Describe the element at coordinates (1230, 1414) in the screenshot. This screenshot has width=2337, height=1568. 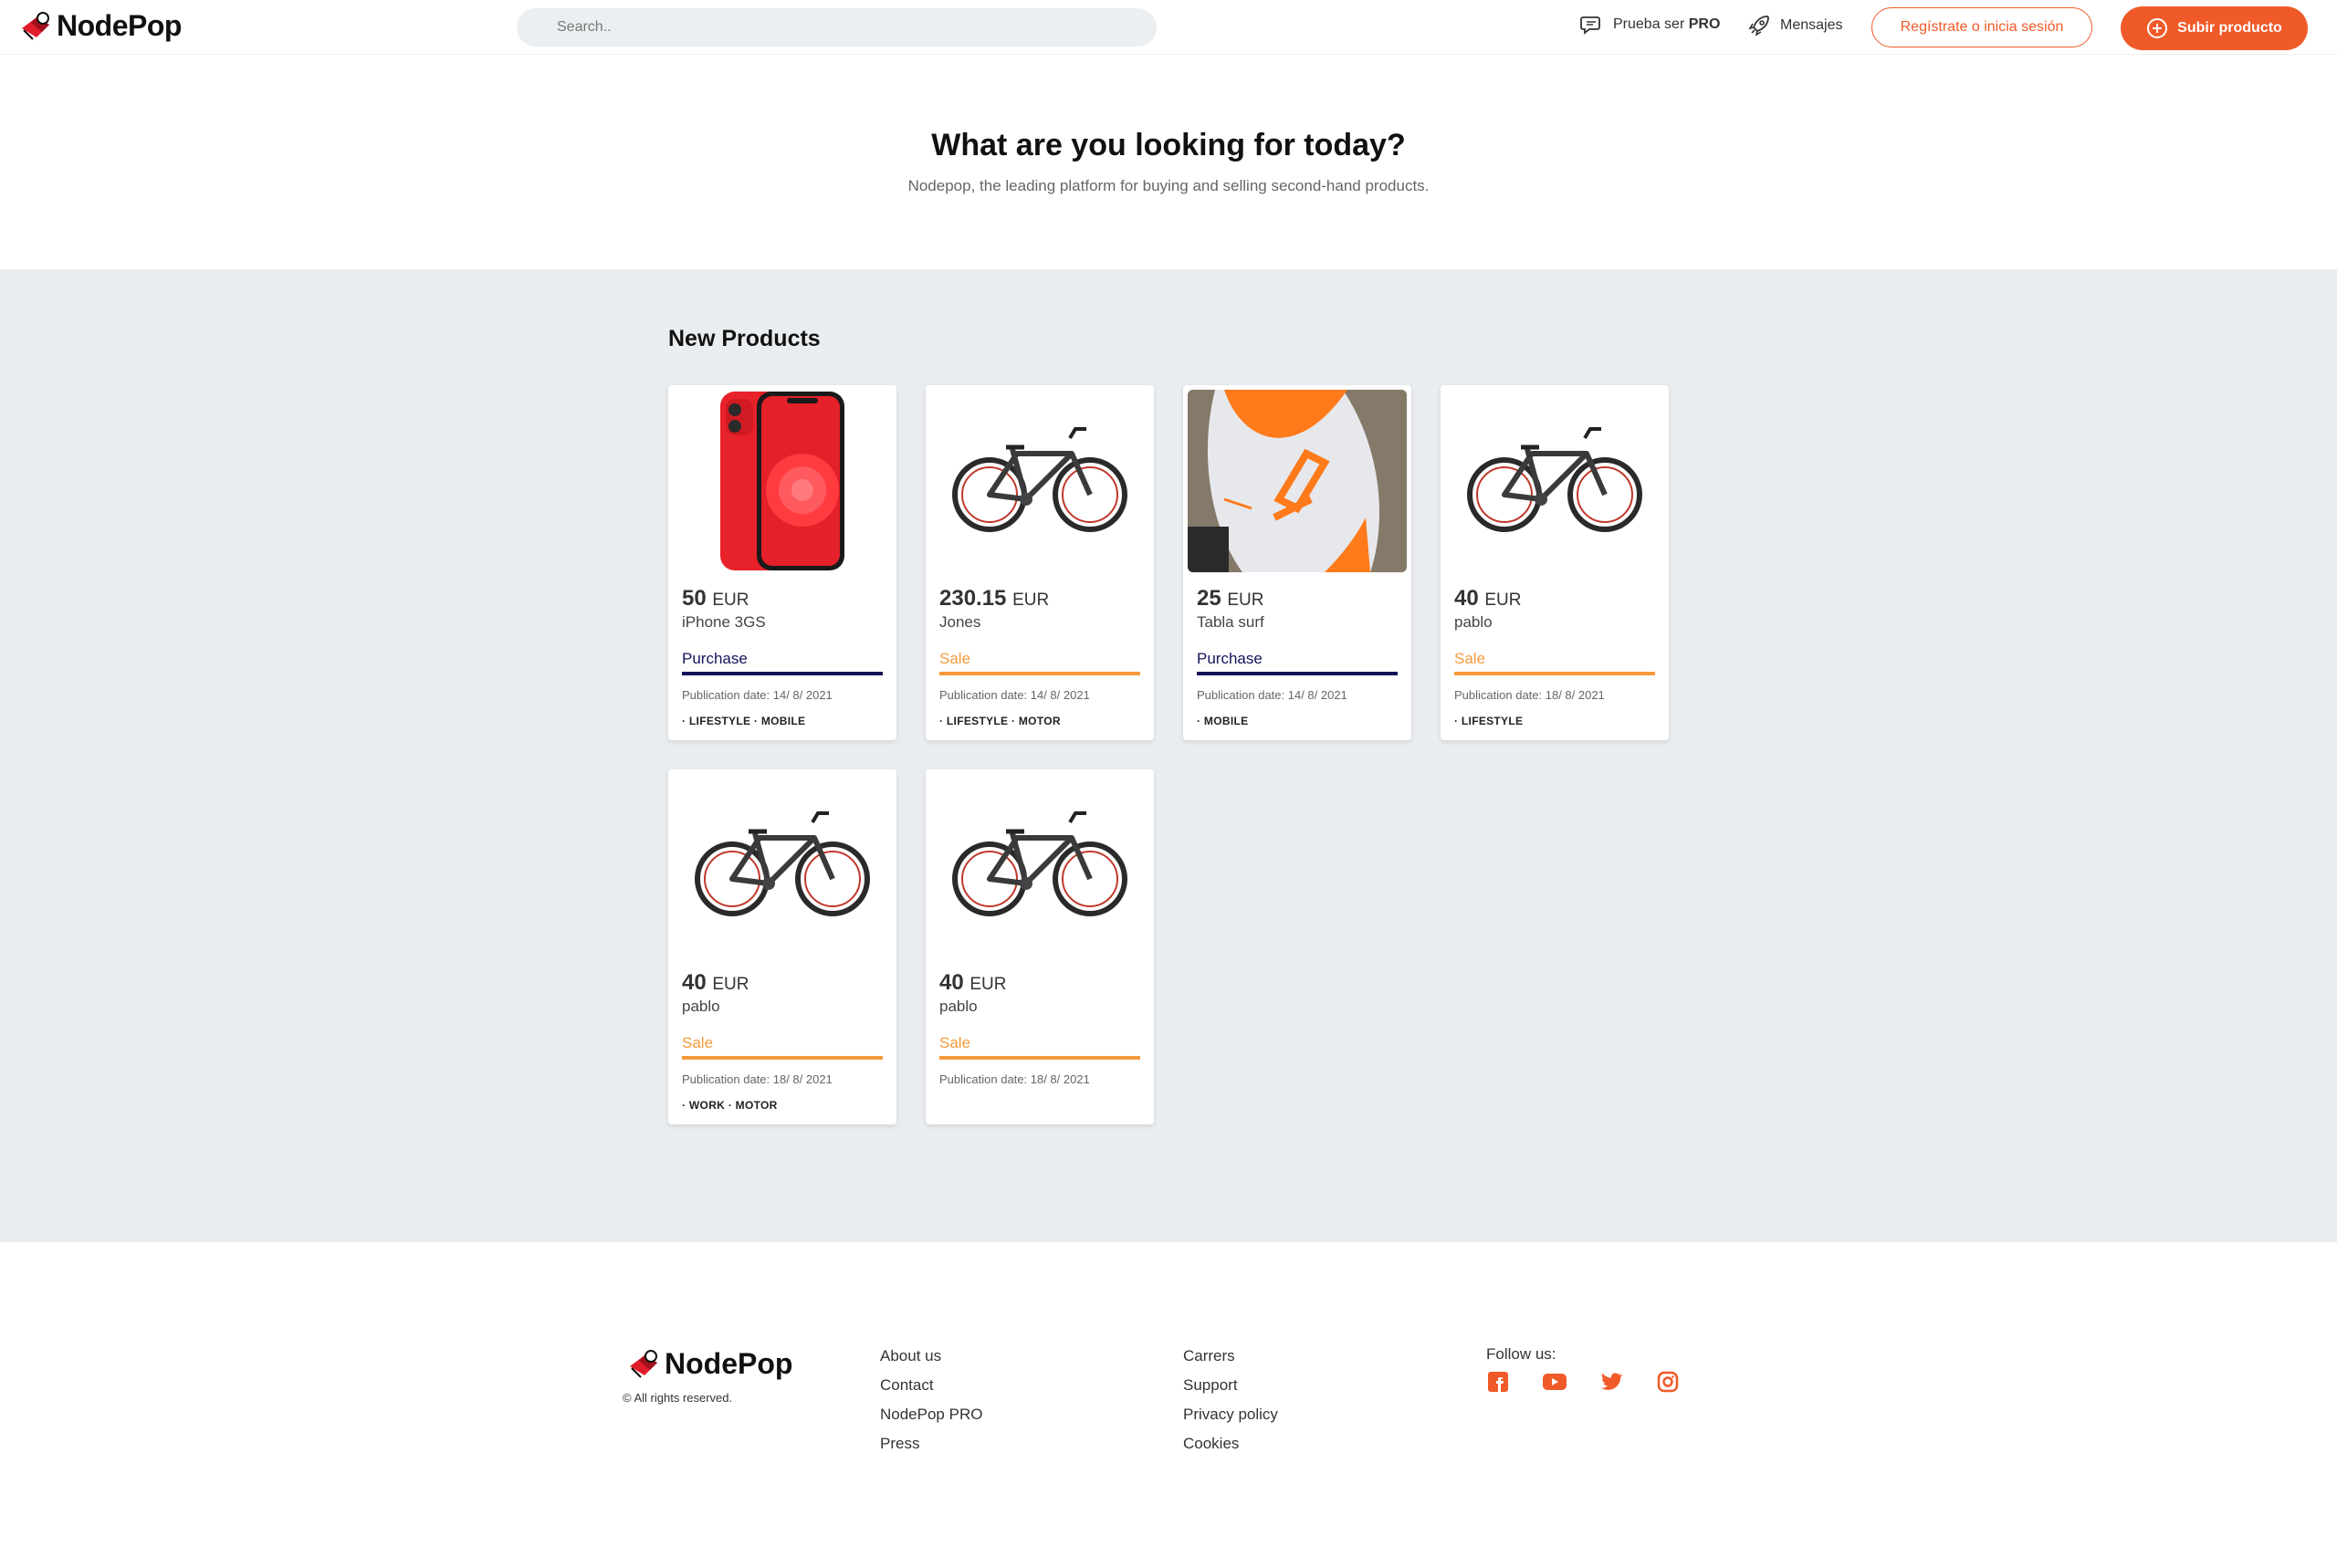
I see `footer-link-privacy: Privacy policy` at that location.